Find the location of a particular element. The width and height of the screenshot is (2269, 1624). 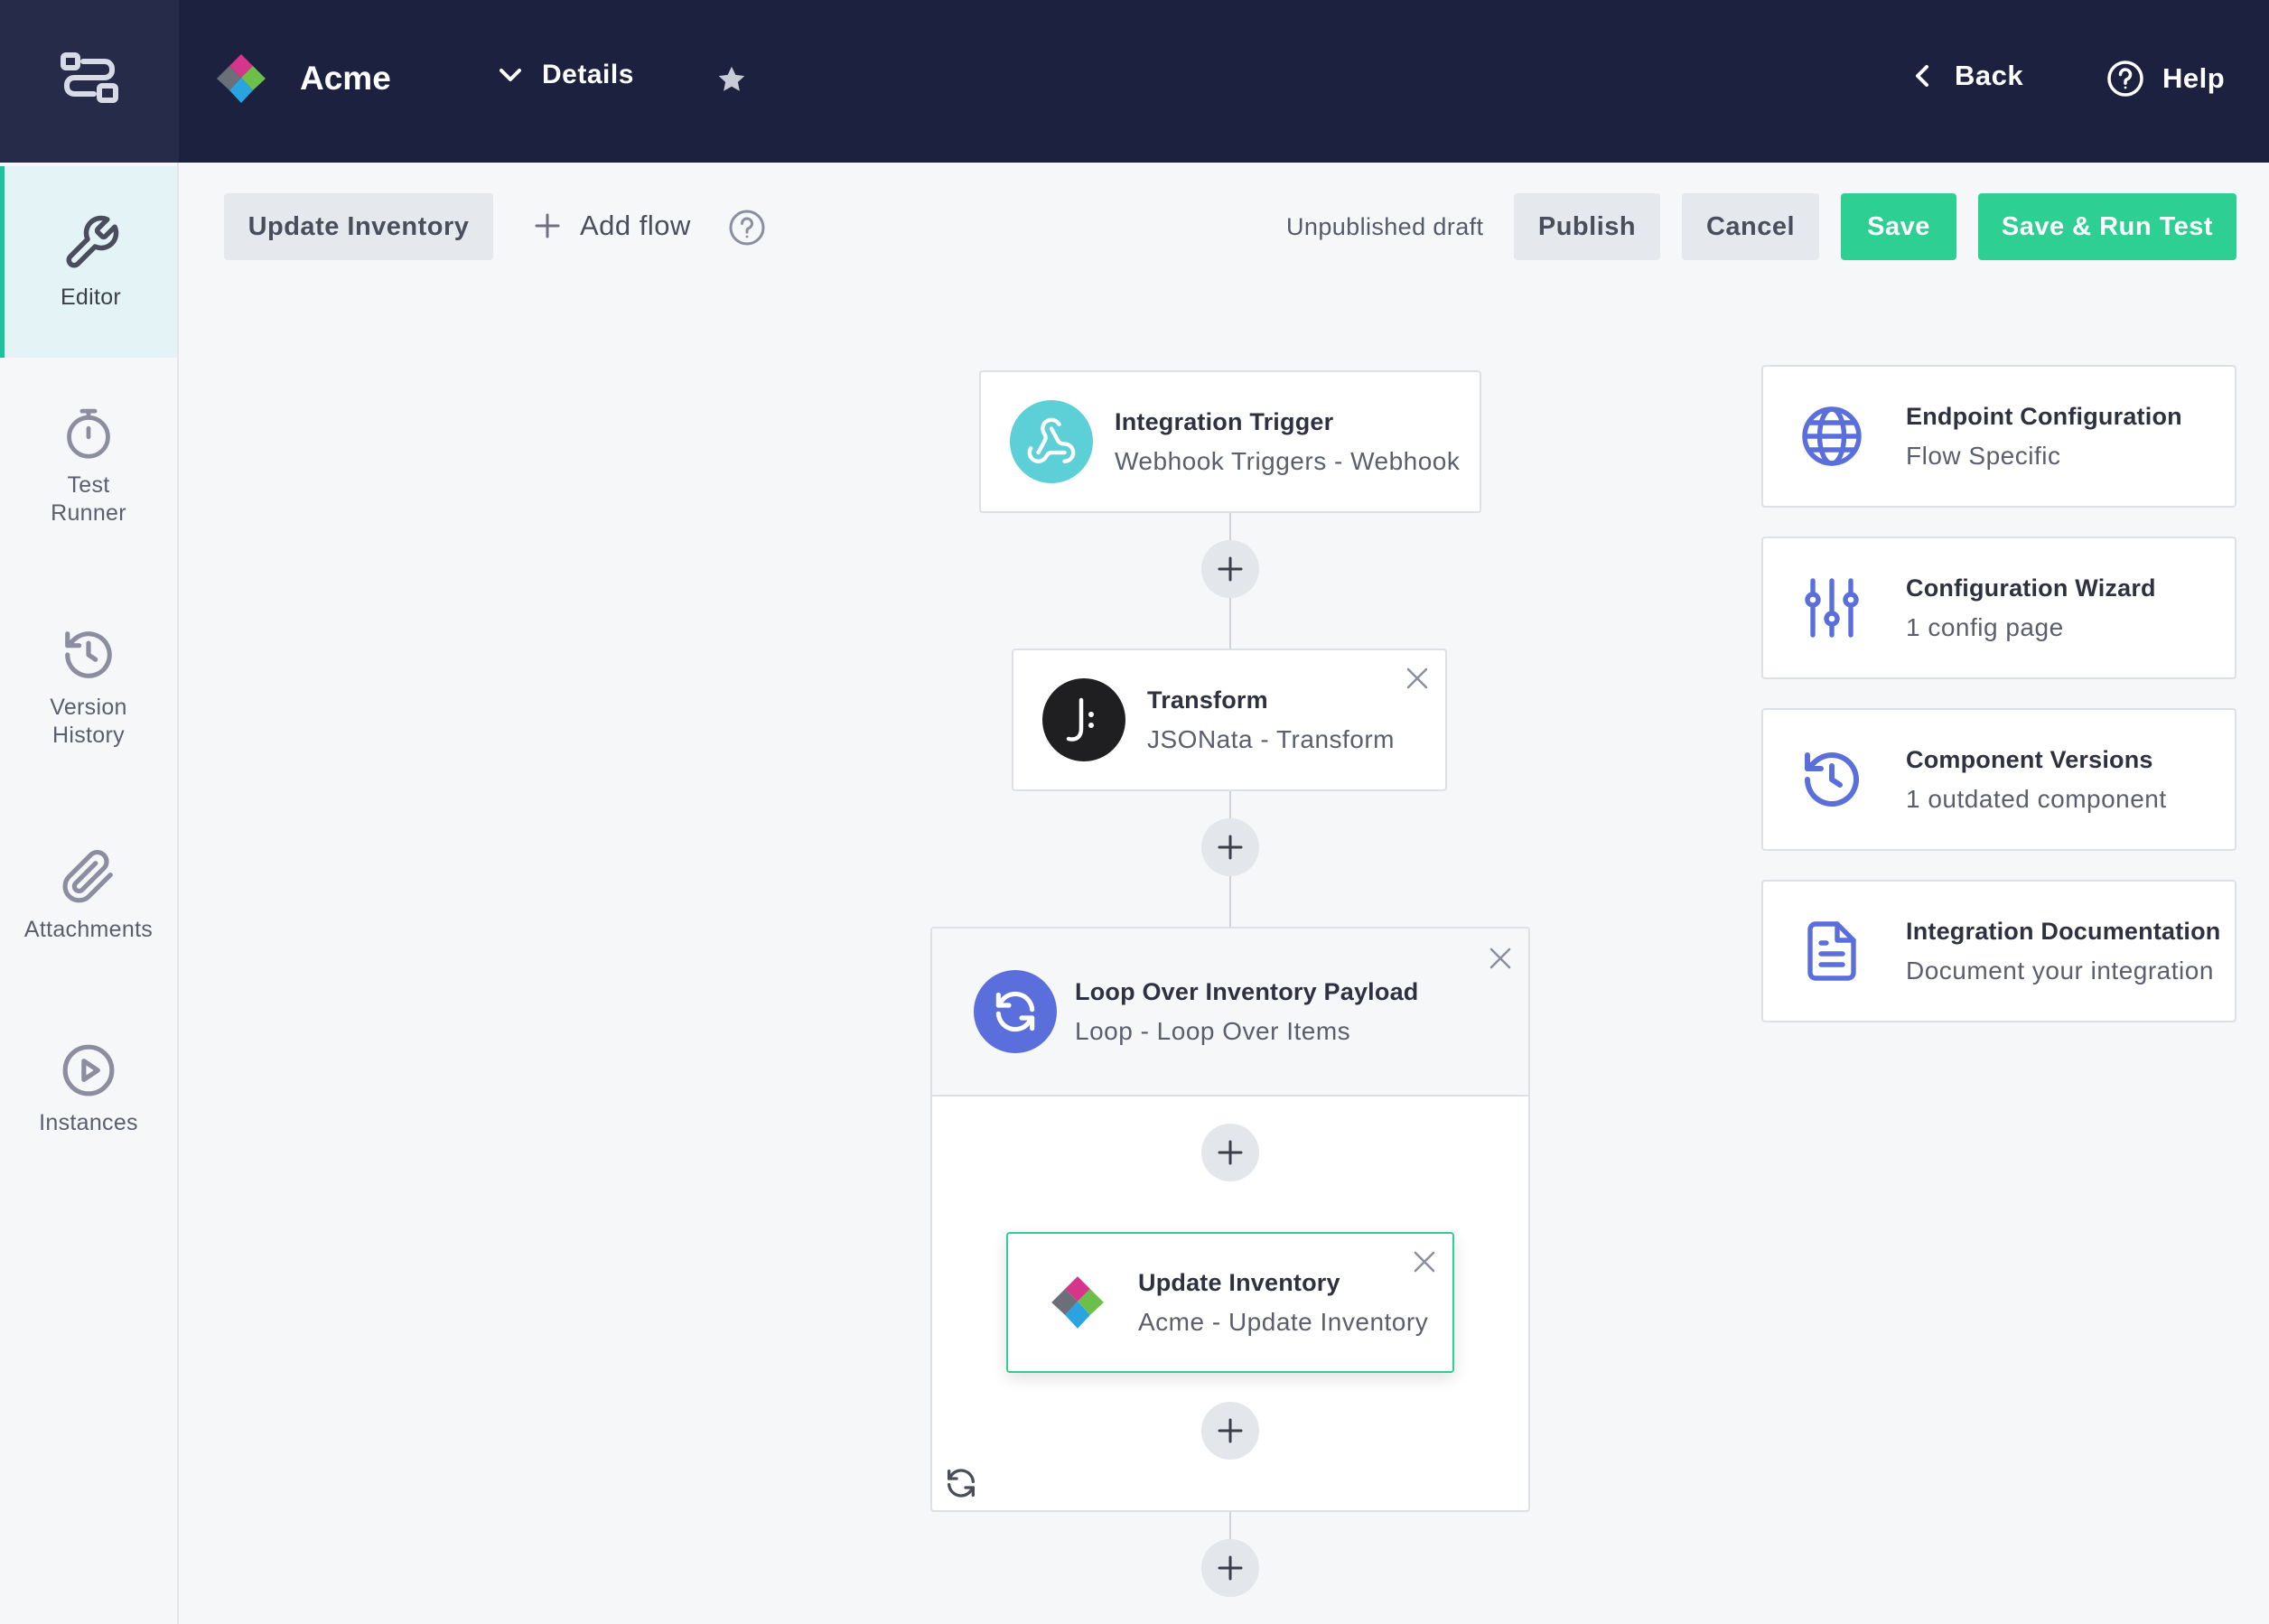

add-flow-button: Add flow is located at coordinates (613, 226).